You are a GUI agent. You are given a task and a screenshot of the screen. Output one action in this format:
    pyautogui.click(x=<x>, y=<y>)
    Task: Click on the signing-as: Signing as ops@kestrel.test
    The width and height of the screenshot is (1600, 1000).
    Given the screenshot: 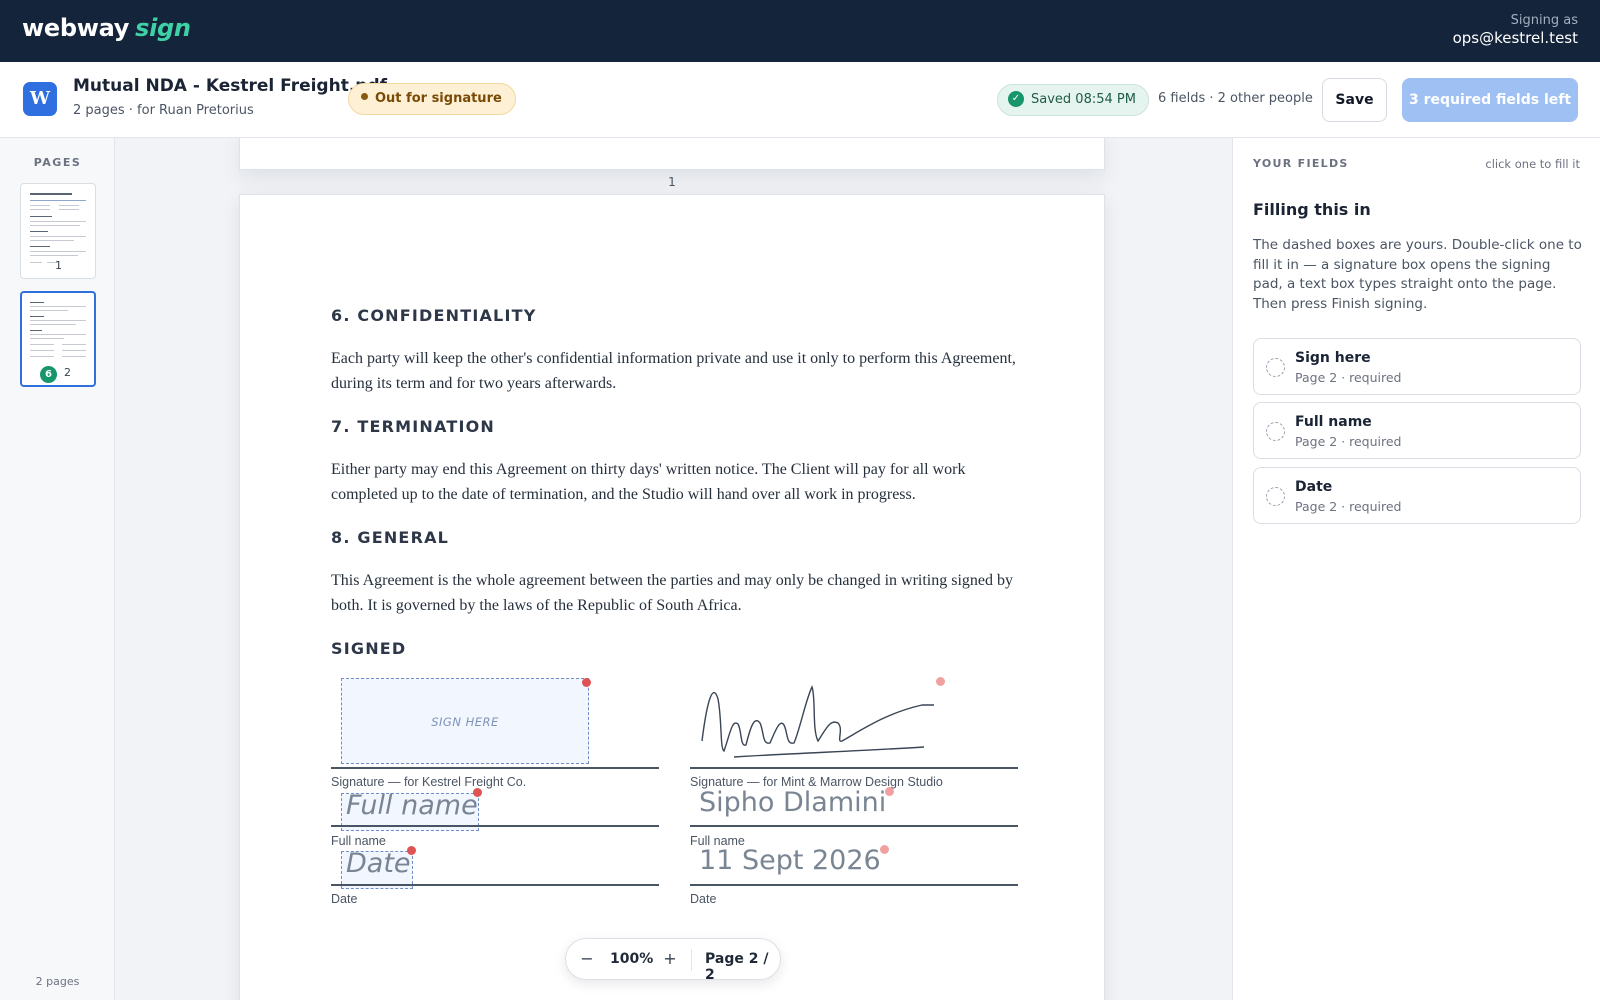 What is the action you would take?
    pyautogui.click(x=1515, y=30)
    